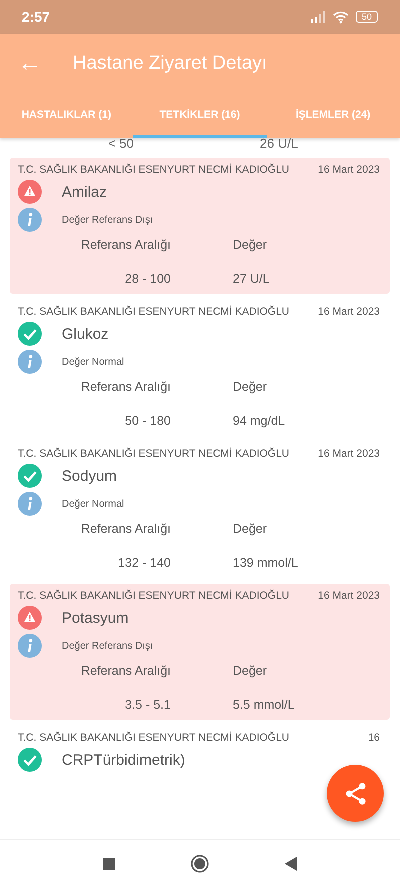 Image resolution: width=400 pixels, height=888 pixels. I want to click on test-card: T.C. SAĞLIK BAKANLIĞI ESENYURT NECMİ KADIOĞLU 16 Mart 2023 Potasyum Değer Referans Dışı Referans Aralığı Değer 3.5 - 5.1 5.5 mmol/L, so click(200, 652).